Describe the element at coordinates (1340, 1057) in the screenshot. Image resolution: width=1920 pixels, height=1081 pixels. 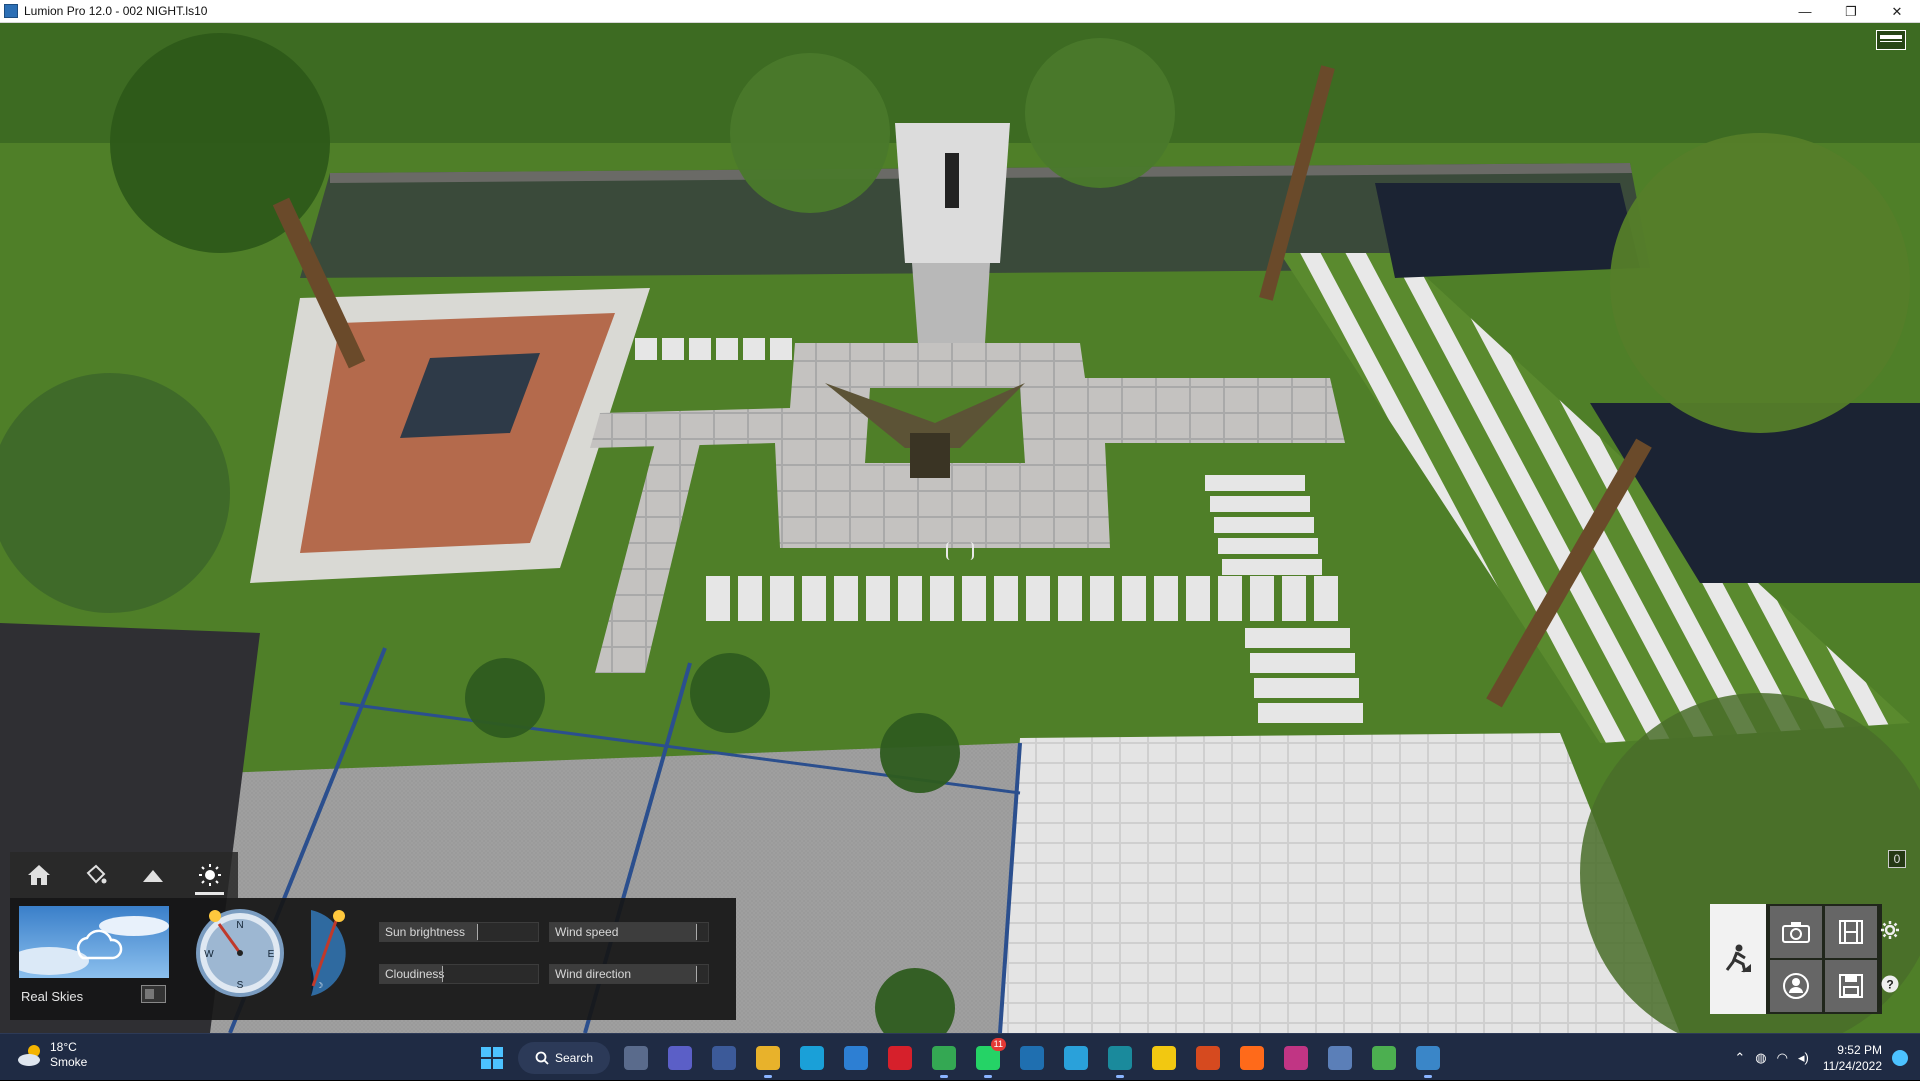
I see `taskbar-app-chart-app` at that location.